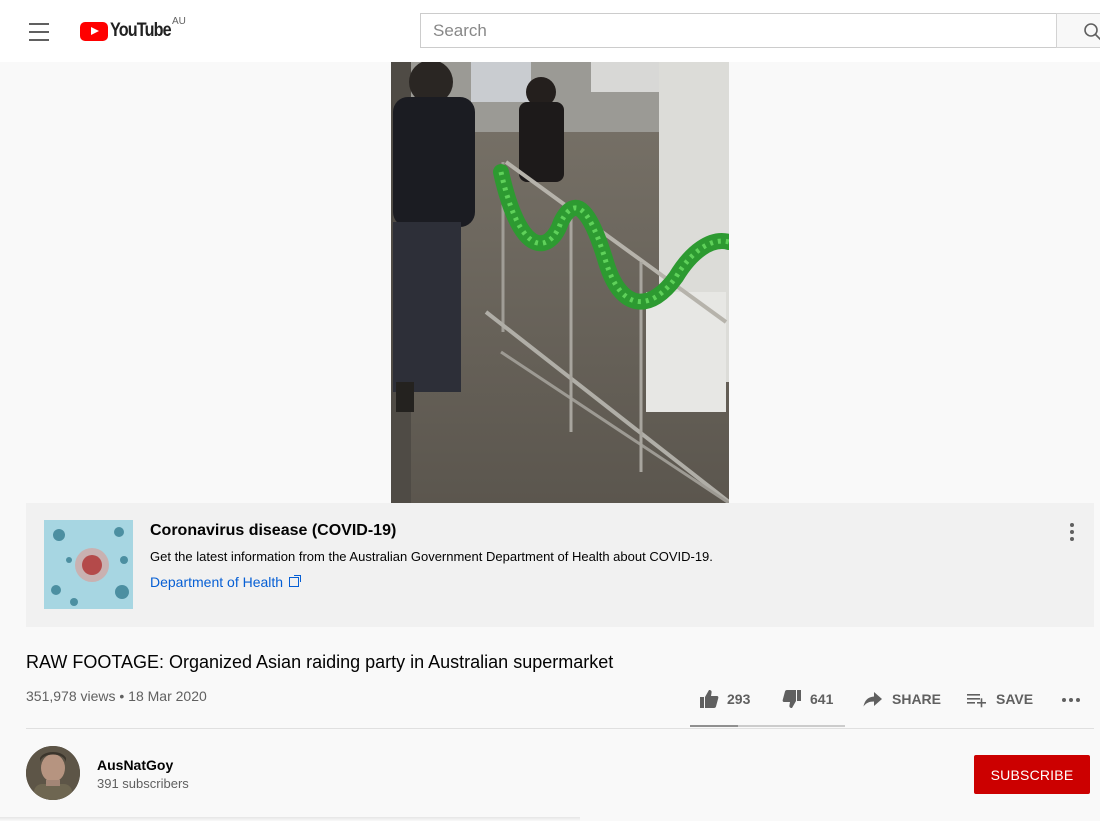 Image resolution: width=1100 pixels, height=821 pixels. Describe the element at coordinates (295, 581) in the screenshot. I see `external-link-icon` at that location.